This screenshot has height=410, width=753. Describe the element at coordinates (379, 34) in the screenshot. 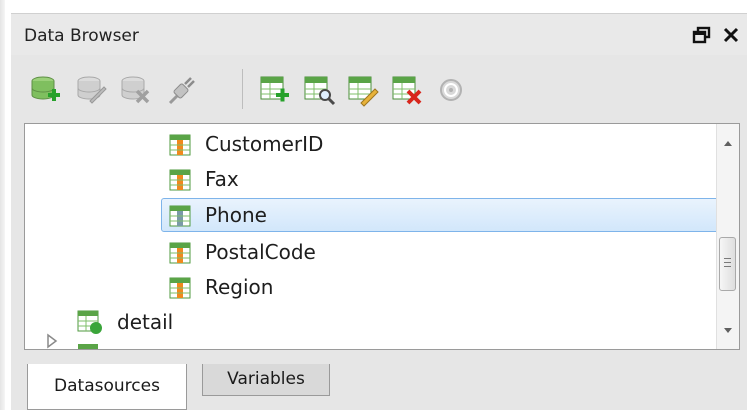

I see `panel-titlebar: Data Browser` at that location.